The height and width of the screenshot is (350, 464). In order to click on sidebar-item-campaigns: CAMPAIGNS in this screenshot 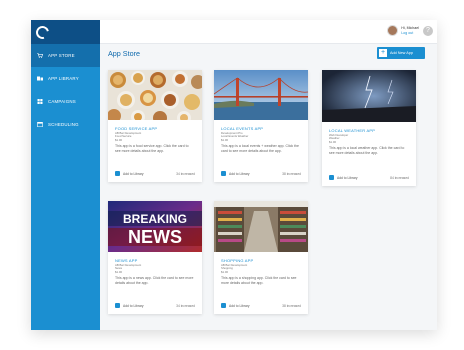, I will do `click(65, 101)`.